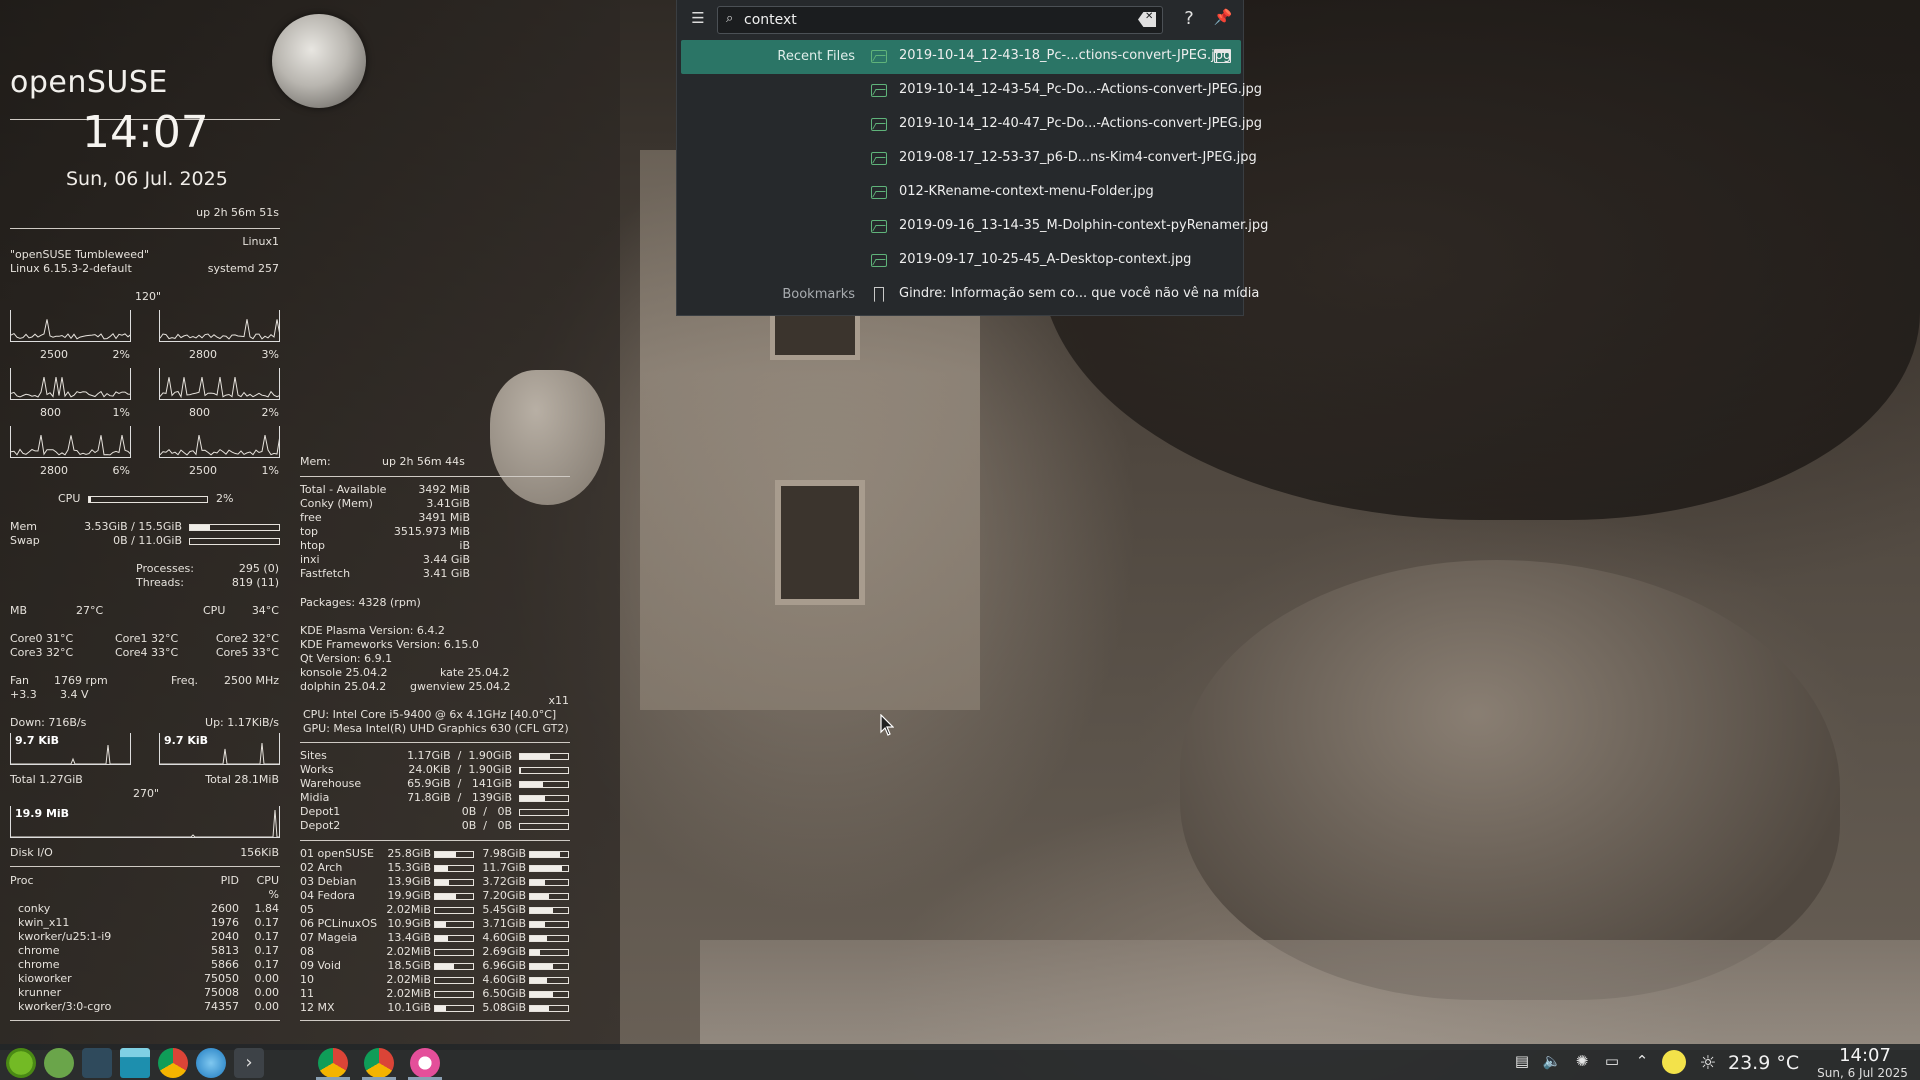 The image size is (1920, 1080). Describe the element at coordinates (21, 1063) in the screenshot. I see `application-launcher-icon` at that location.